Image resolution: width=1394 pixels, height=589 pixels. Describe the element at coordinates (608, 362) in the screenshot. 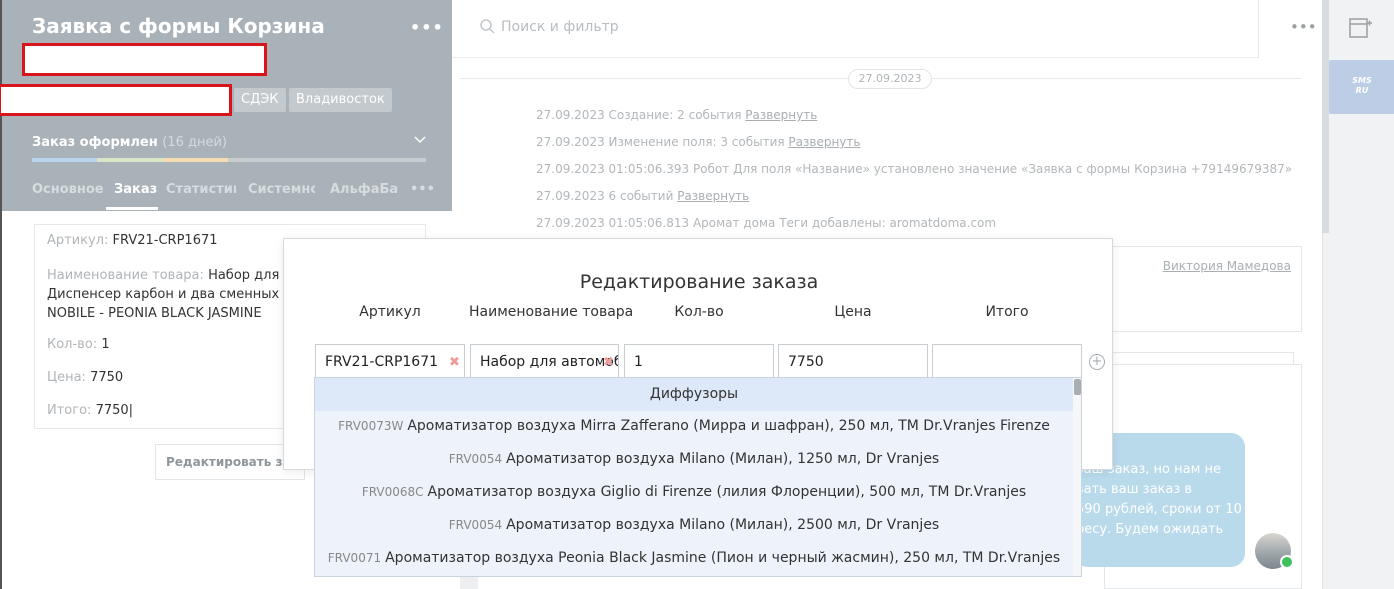

I see `clear-name-icon: ✖` at that location.